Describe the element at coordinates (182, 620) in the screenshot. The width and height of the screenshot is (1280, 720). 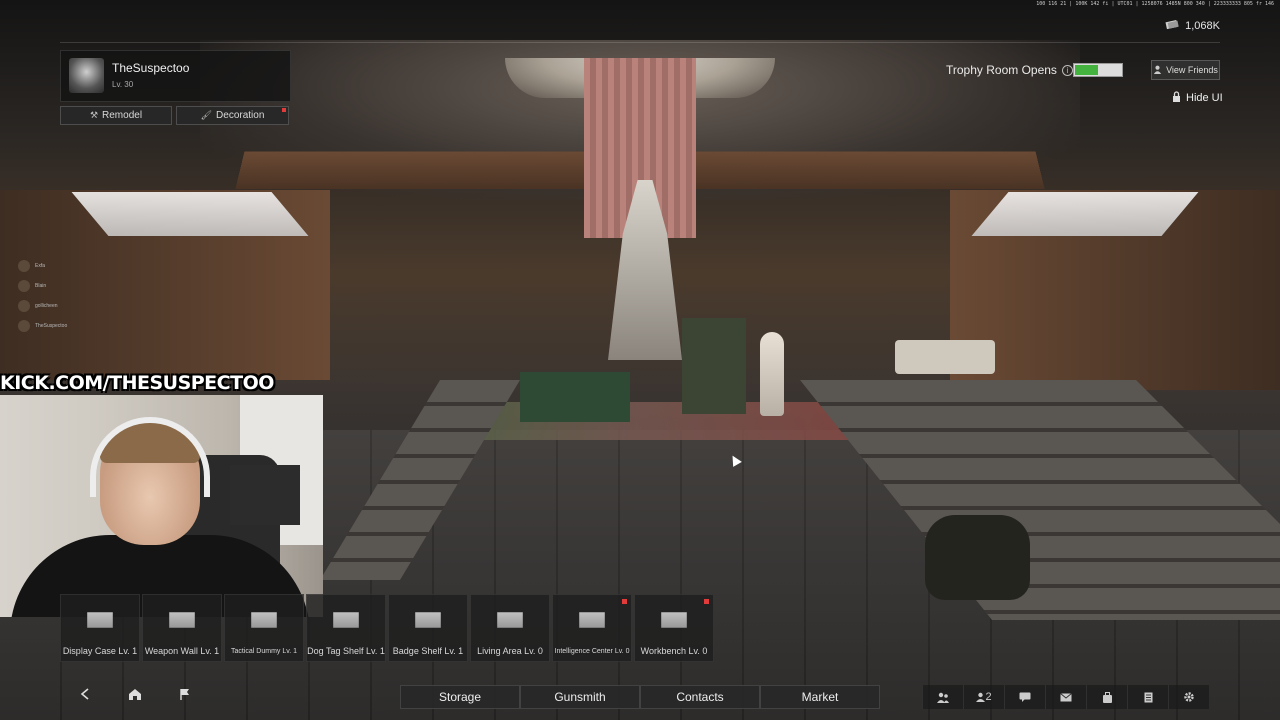
I see `weapon-wall-icon` at that location.